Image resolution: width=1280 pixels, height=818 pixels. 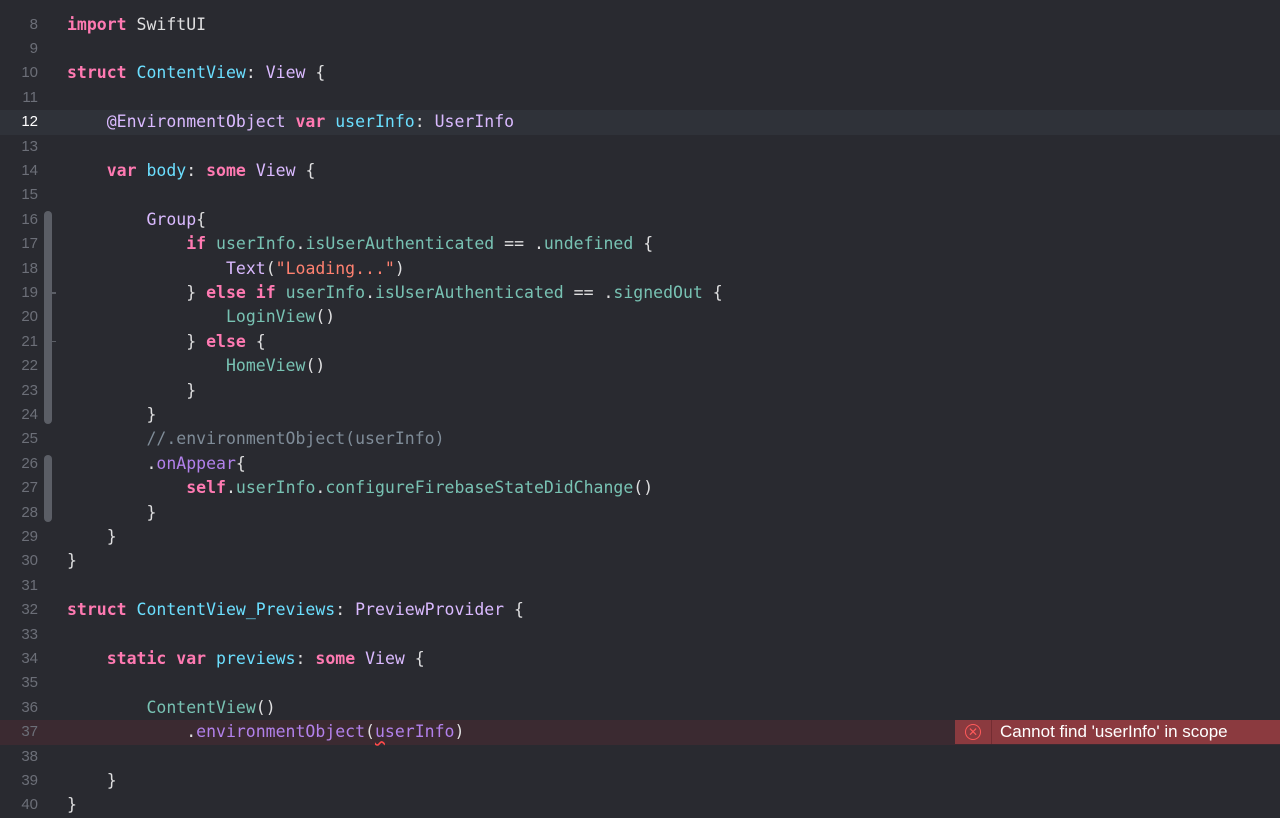 What do you see at coordinates (19, 415) in the screenshot?
I see `line-number: 24` at bounding box center [19, 415].